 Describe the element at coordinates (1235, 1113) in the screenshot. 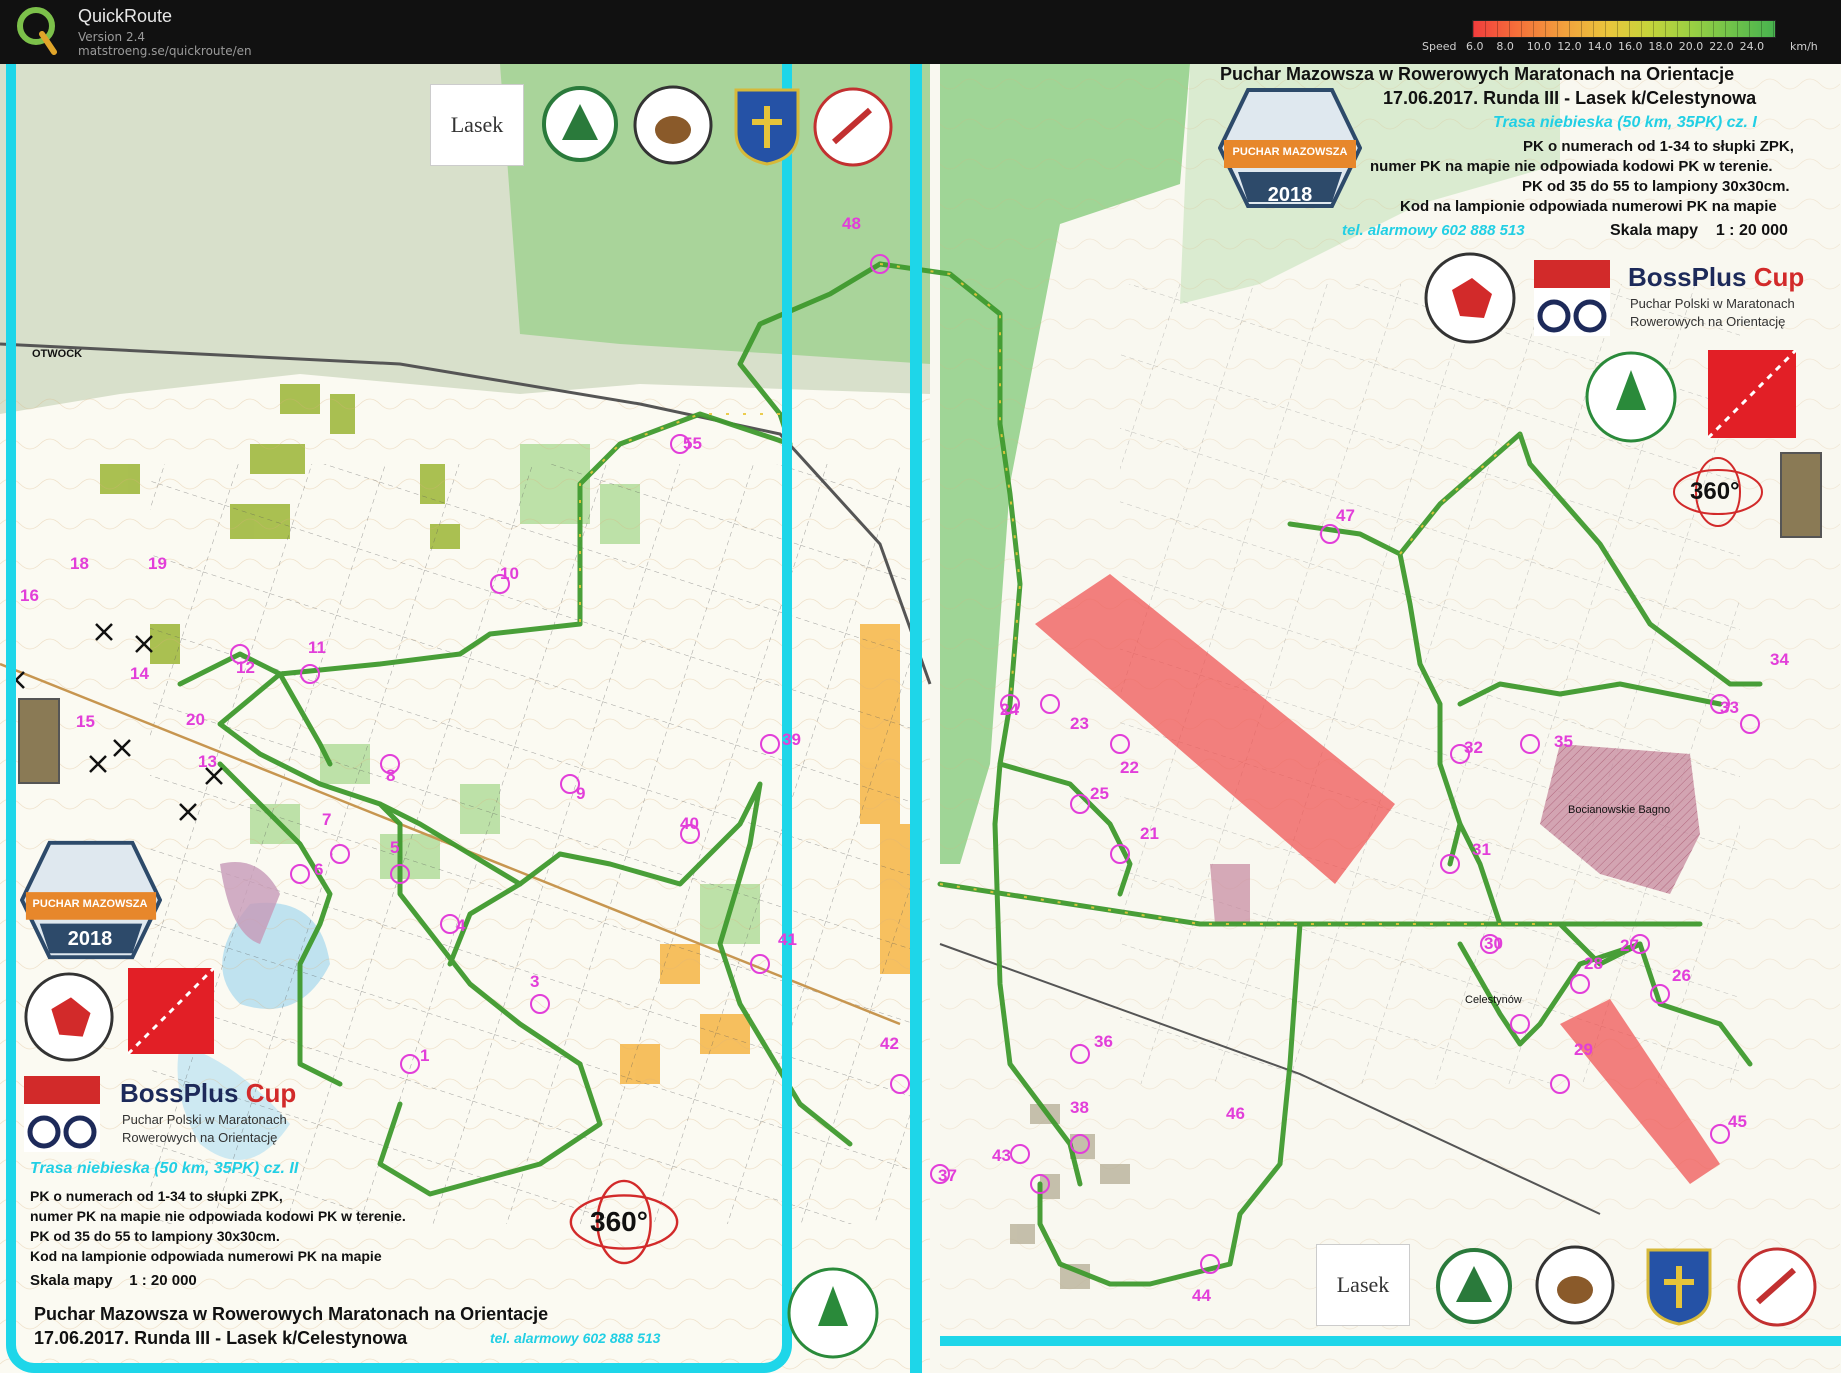

I see `control-label-46: 46` at that location.